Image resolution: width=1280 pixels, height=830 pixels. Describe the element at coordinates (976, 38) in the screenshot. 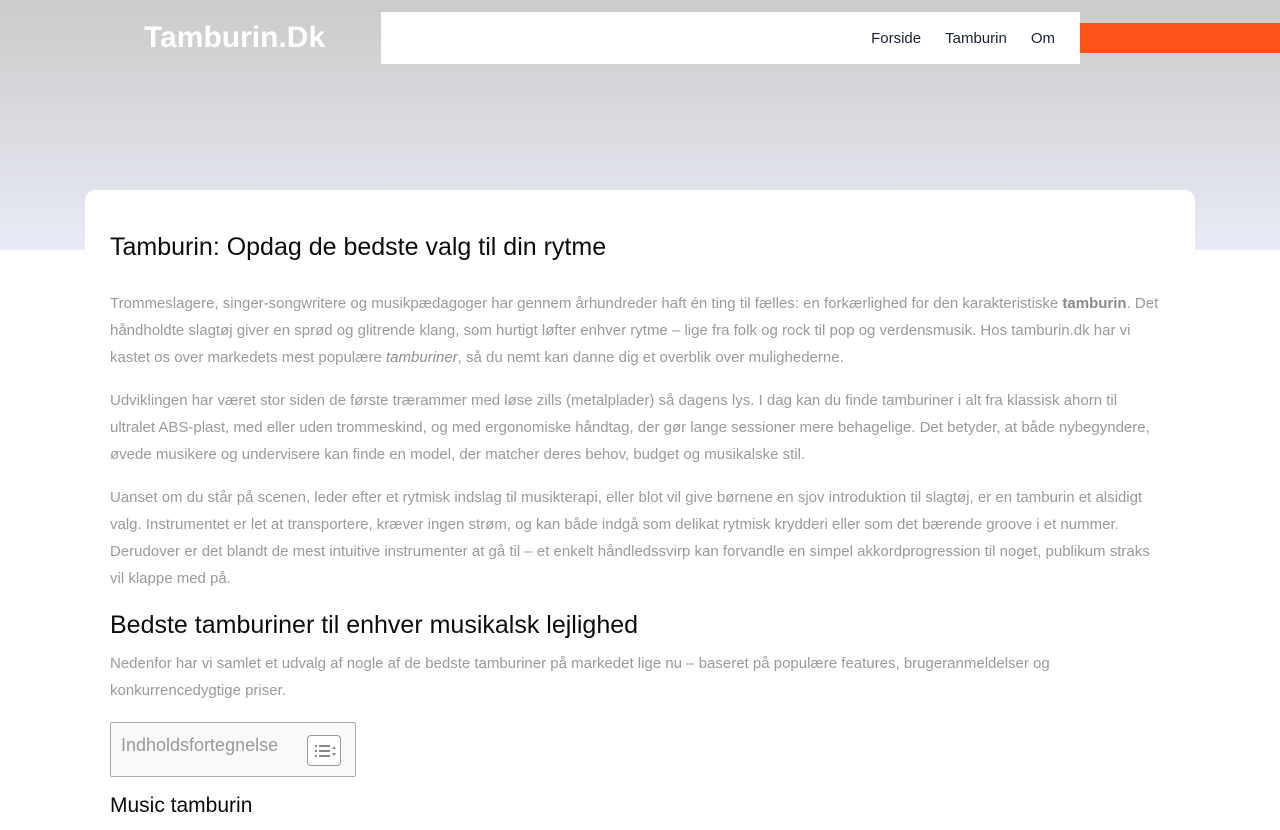

I see `nav-item-tamburin: Tamburin` at that location.